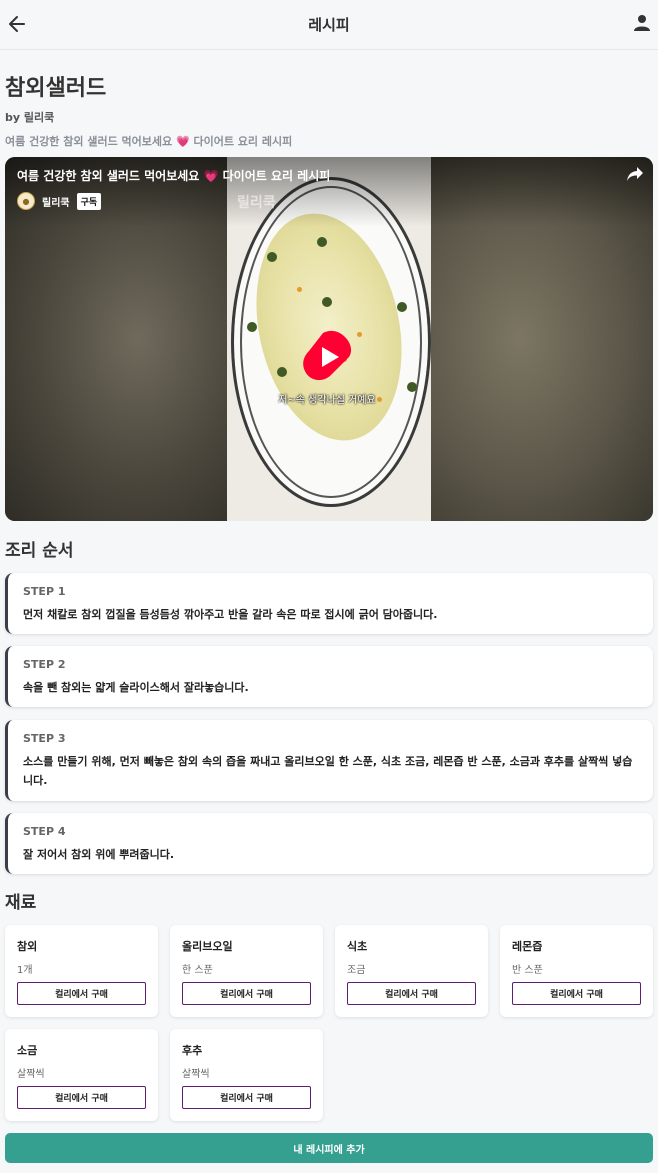 The width and height of the screenshot is (658, 1173). I want to click on ingredient-name: 레몬즙, so click(527, 946).